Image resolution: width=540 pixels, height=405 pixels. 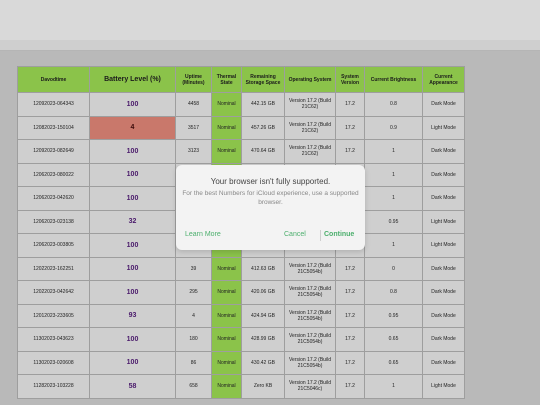 What do you see at coordinates (193, 79) in the screenshot?
I see `column-header: Uptime (Minutes)` at bounding box center [193, 79].